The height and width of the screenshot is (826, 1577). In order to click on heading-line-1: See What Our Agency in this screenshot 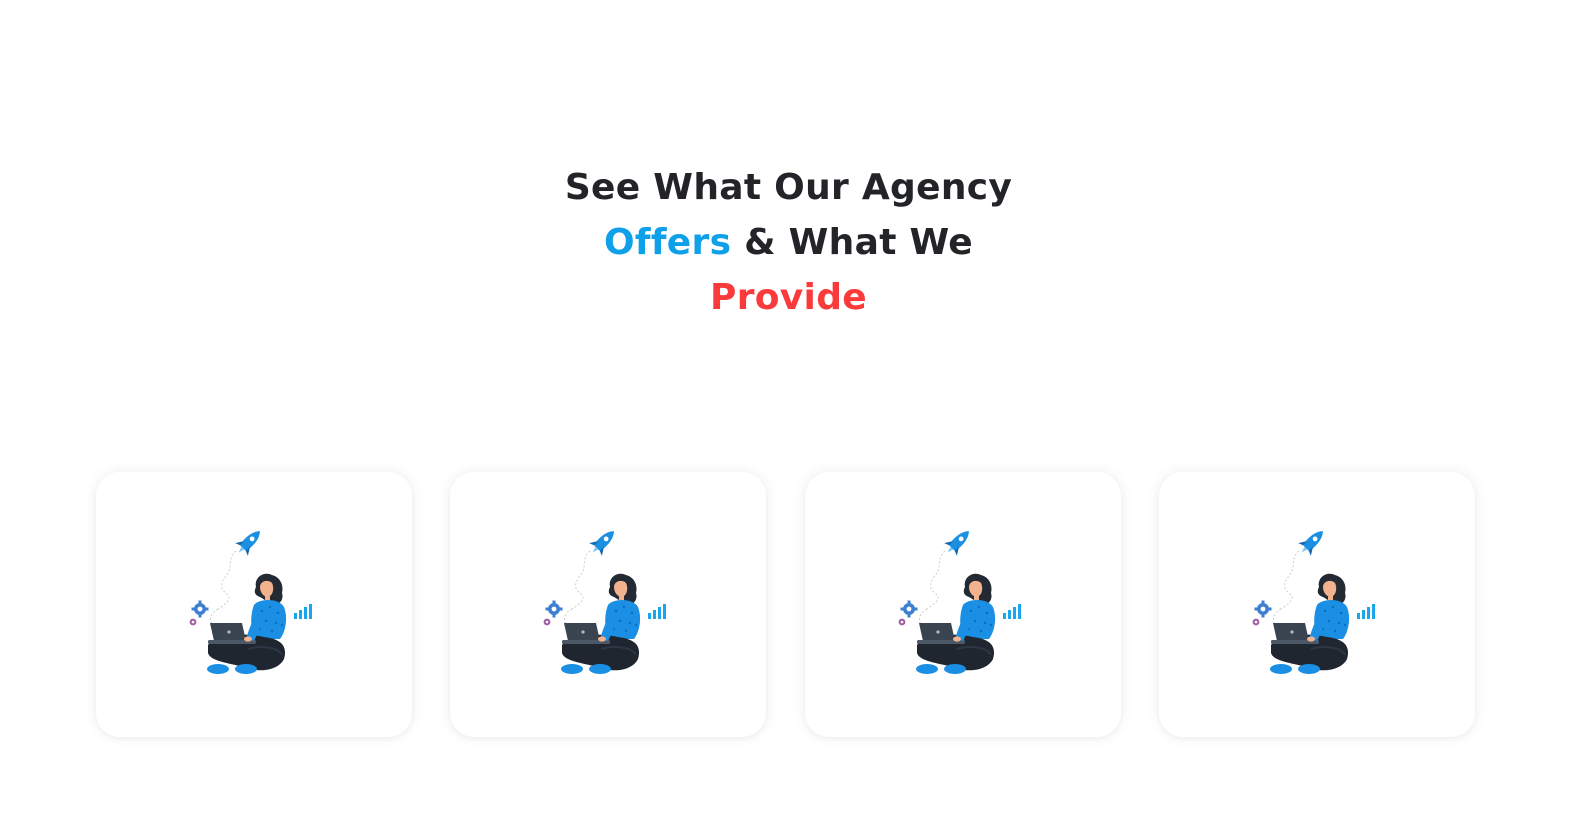, I will do `click(788, 187)`.